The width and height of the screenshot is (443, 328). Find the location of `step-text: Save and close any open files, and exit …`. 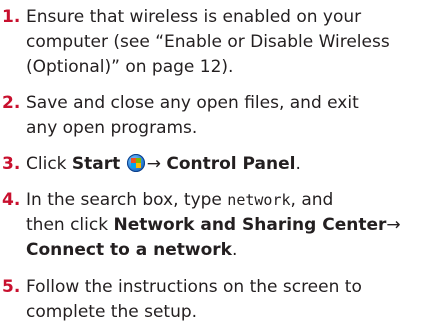

step-text: Save and close any open files, and exit … is located at coordinates (233, 116).